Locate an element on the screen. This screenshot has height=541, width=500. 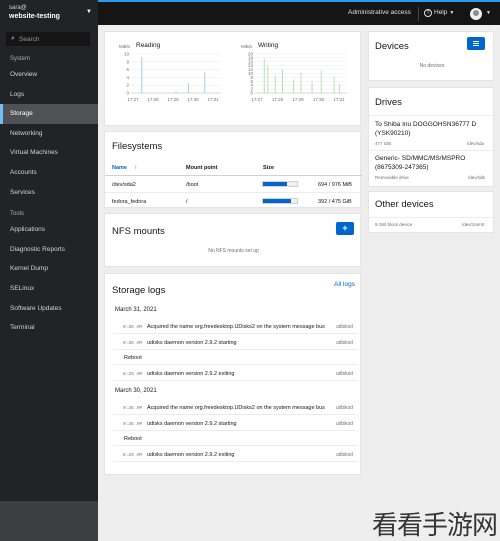
nav-section-system: System is located at coordinates (20, 59).